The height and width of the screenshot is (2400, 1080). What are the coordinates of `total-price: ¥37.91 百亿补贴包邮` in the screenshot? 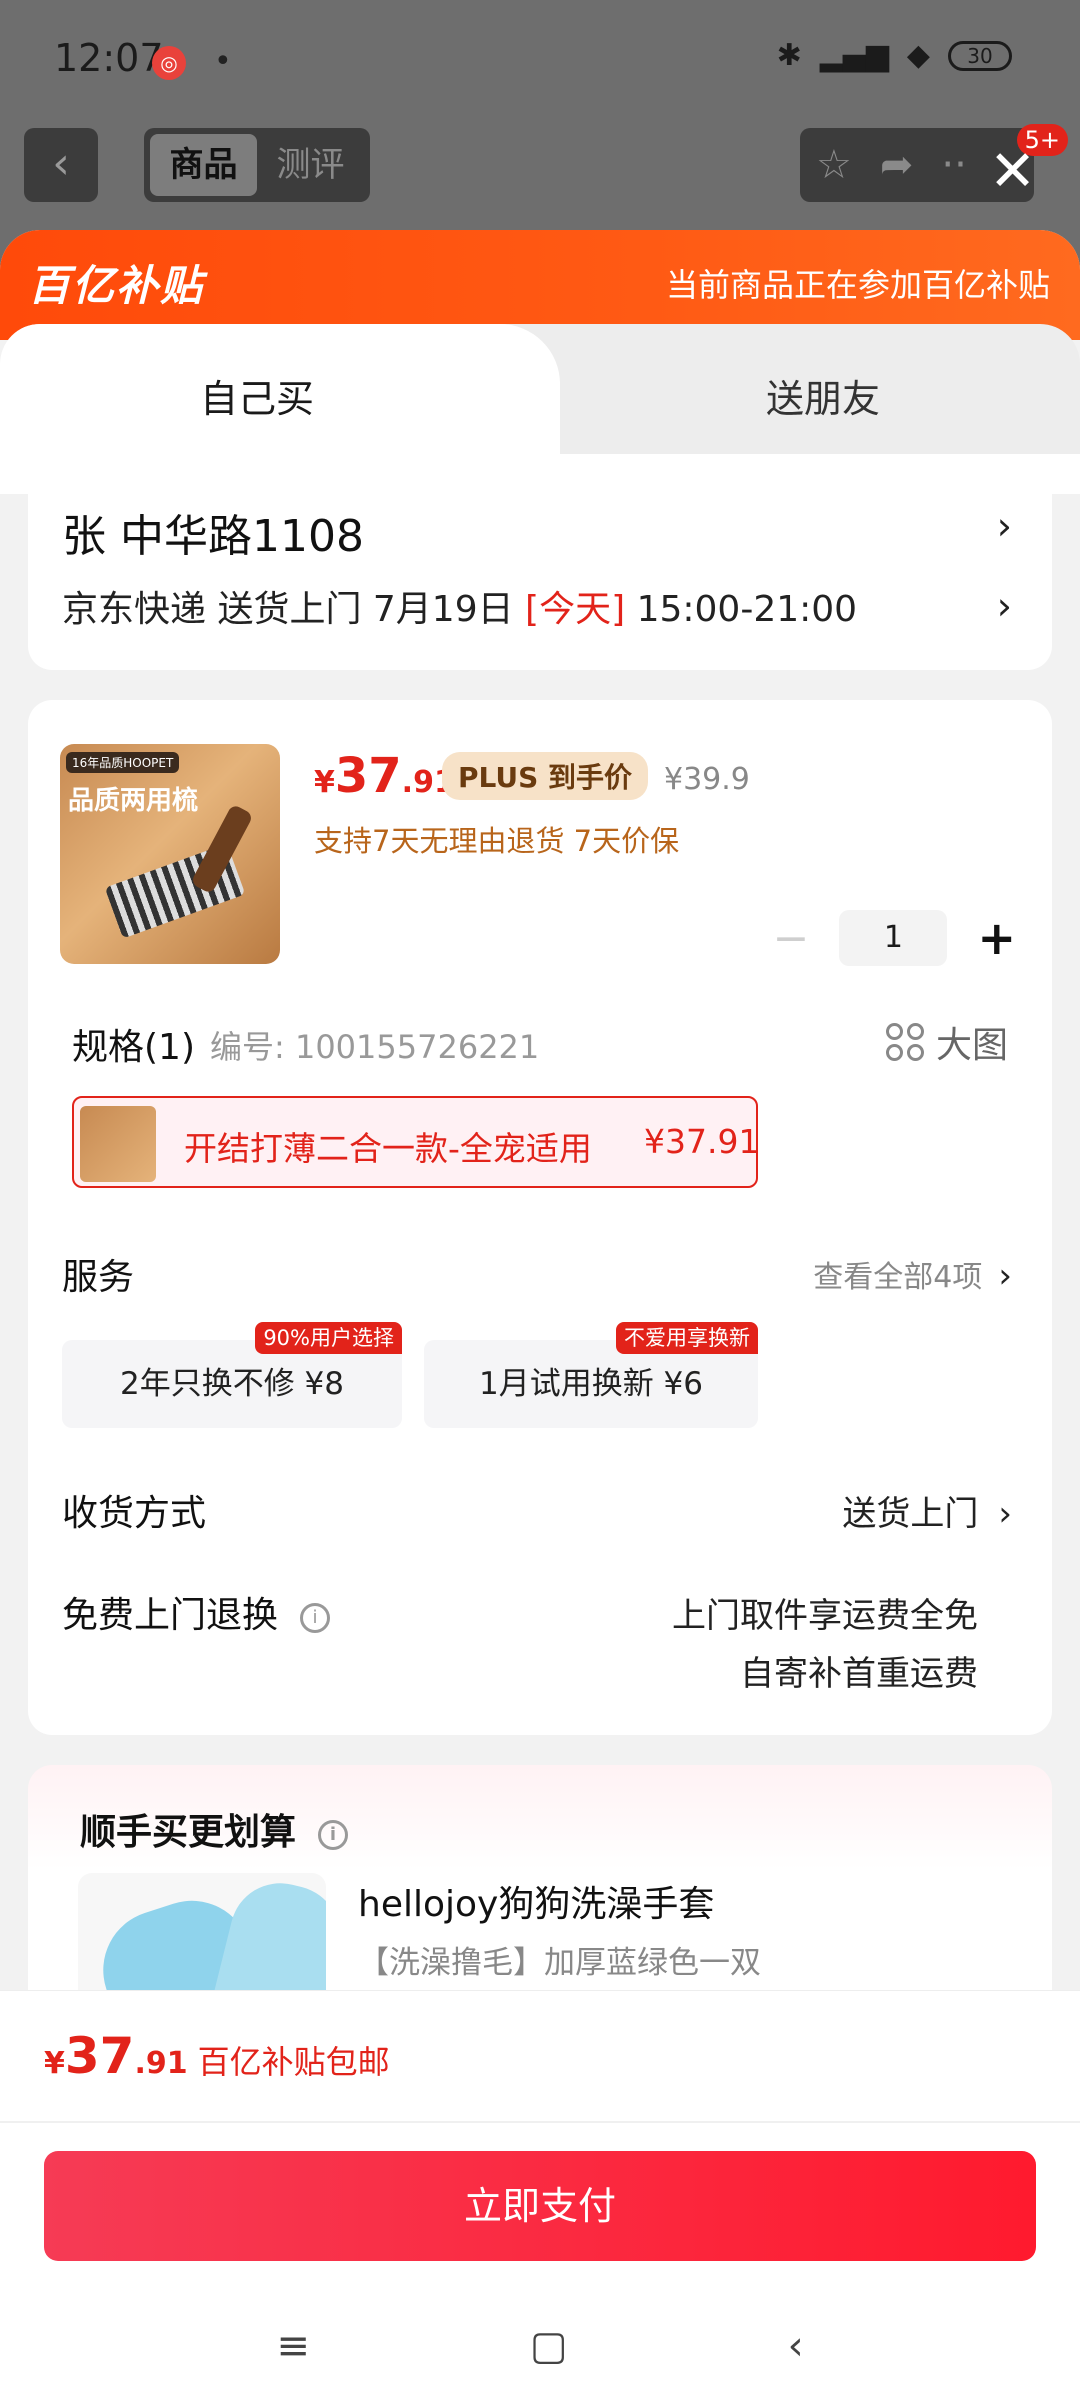 It's located at (217, 2056).